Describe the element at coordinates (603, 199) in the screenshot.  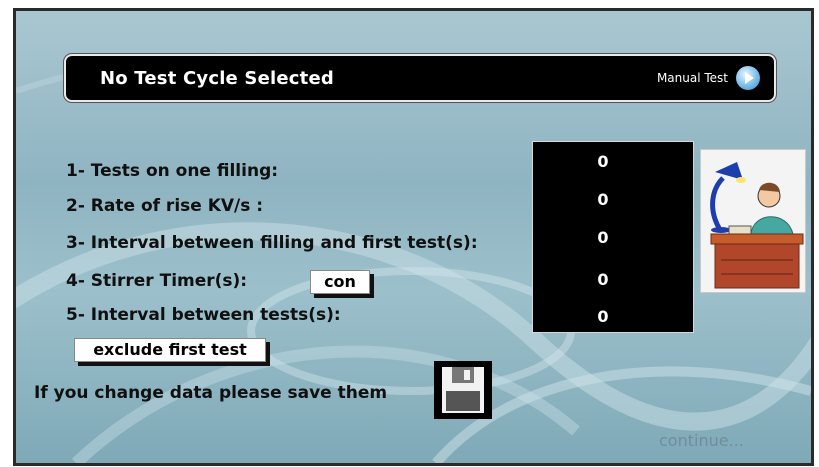
I see `value-rate-of-rise: 0` at that location.